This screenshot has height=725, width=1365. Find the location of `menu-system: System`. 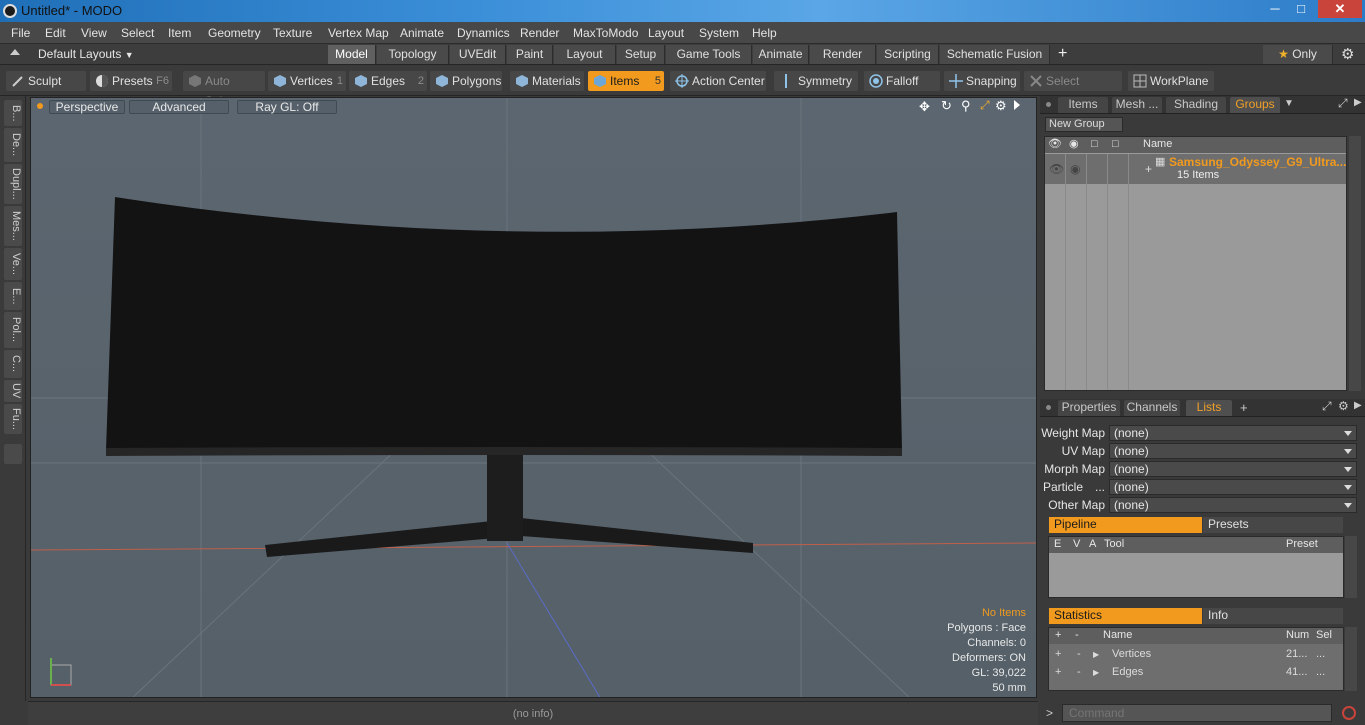

menu-system: System is located at coordinates (719, 33).